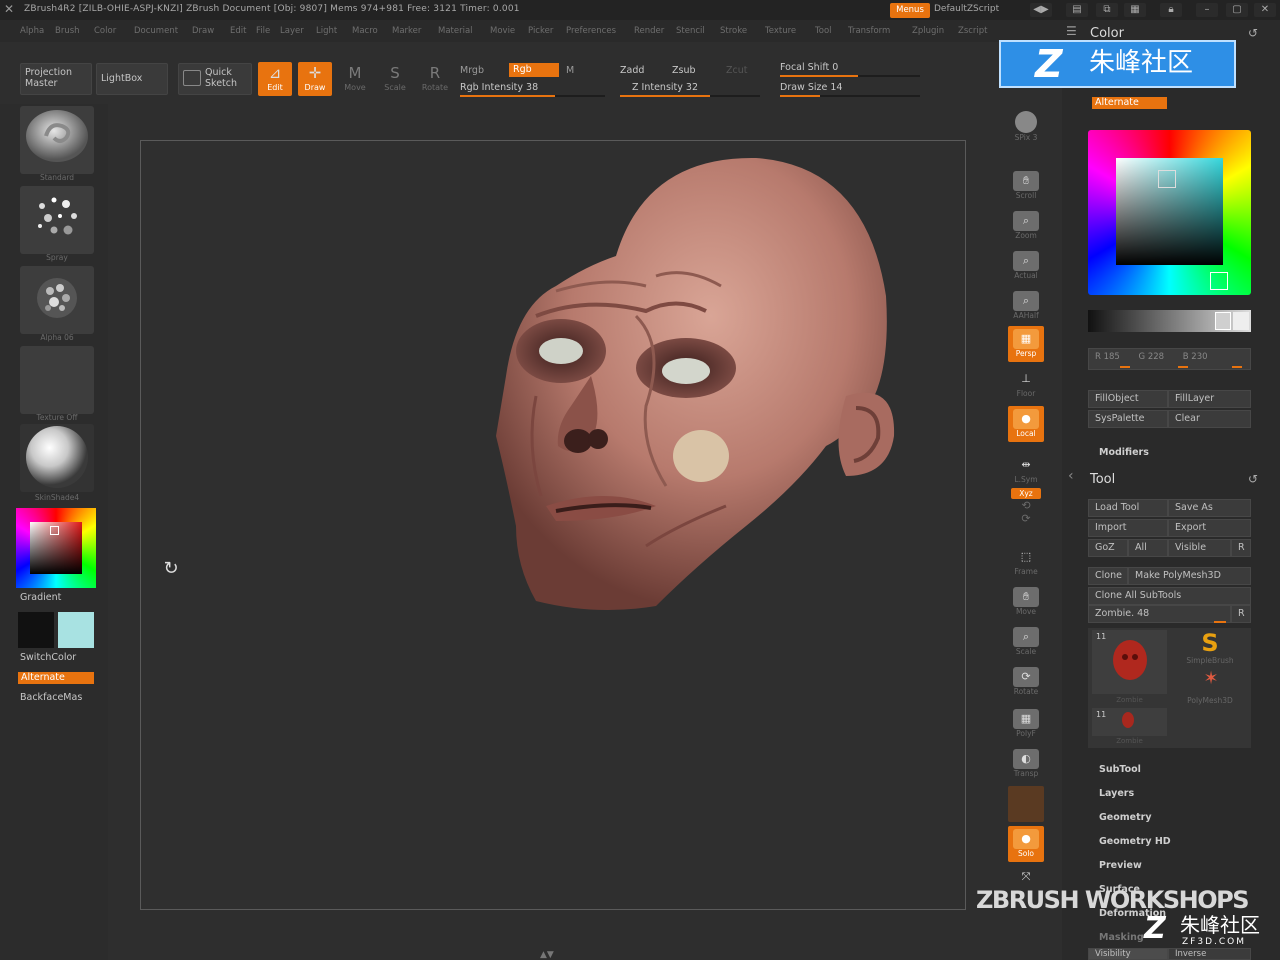  Describe the element at coordinates (1210, 643) in the screenshot. I see `simplebrush-icon: S` at that location.